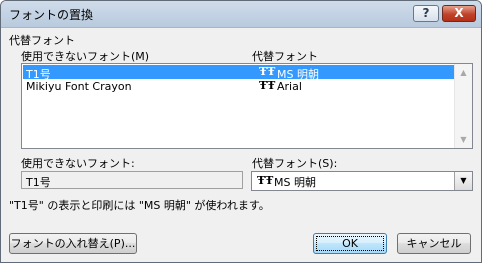  Describe the element at coordinates (463, 181) in the screenshot. I see `chevron-down-icon: ▼` at that location.